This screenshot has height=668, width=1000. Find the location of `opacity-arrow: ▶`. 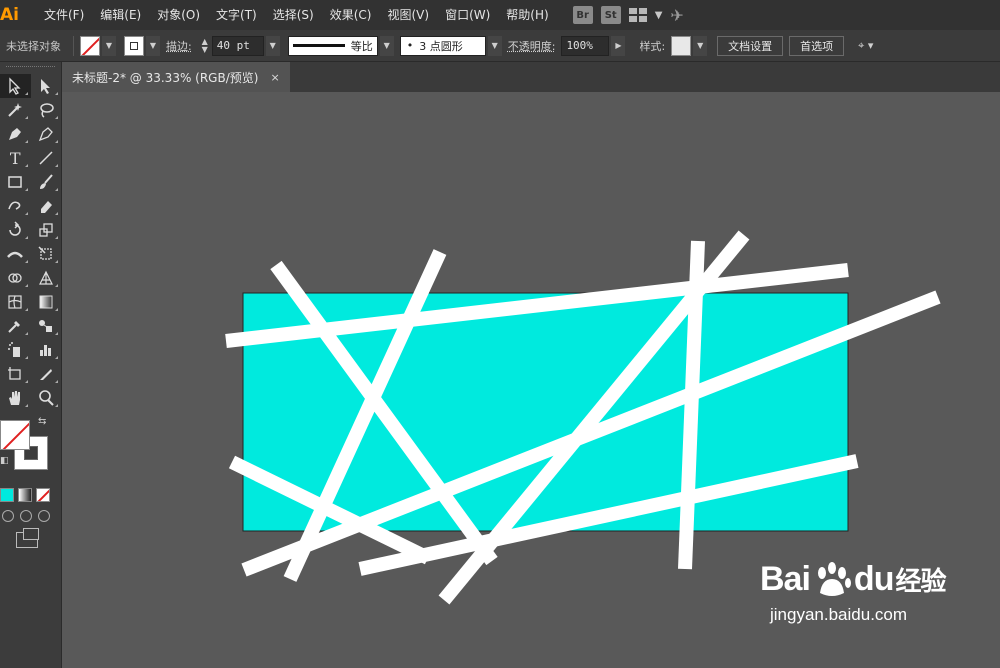

opacity-arrow: ▶ is located at coordinates (618, 45).